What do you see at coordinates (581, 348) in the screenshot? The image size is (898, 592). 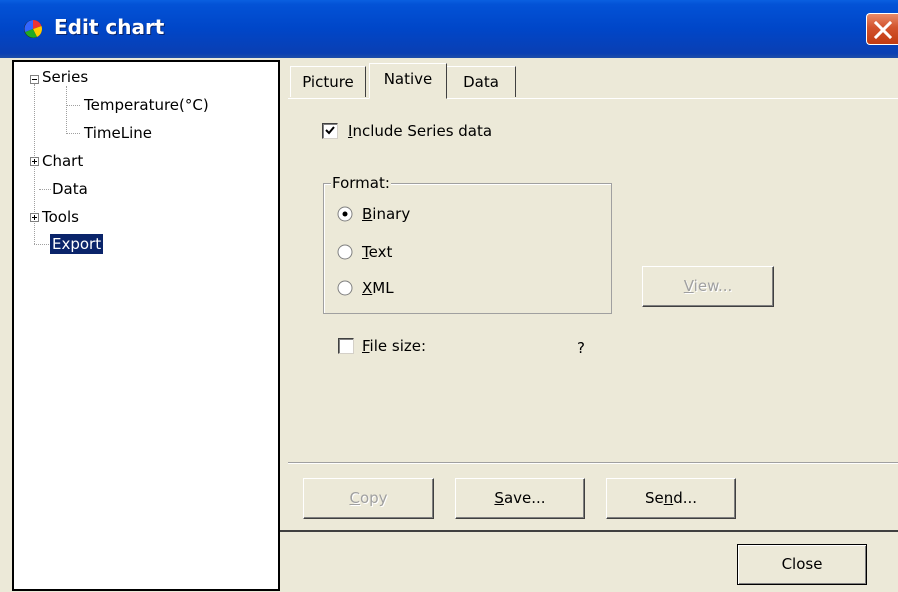 I see `file-size-value: ?` at bounding box center [581, 348].